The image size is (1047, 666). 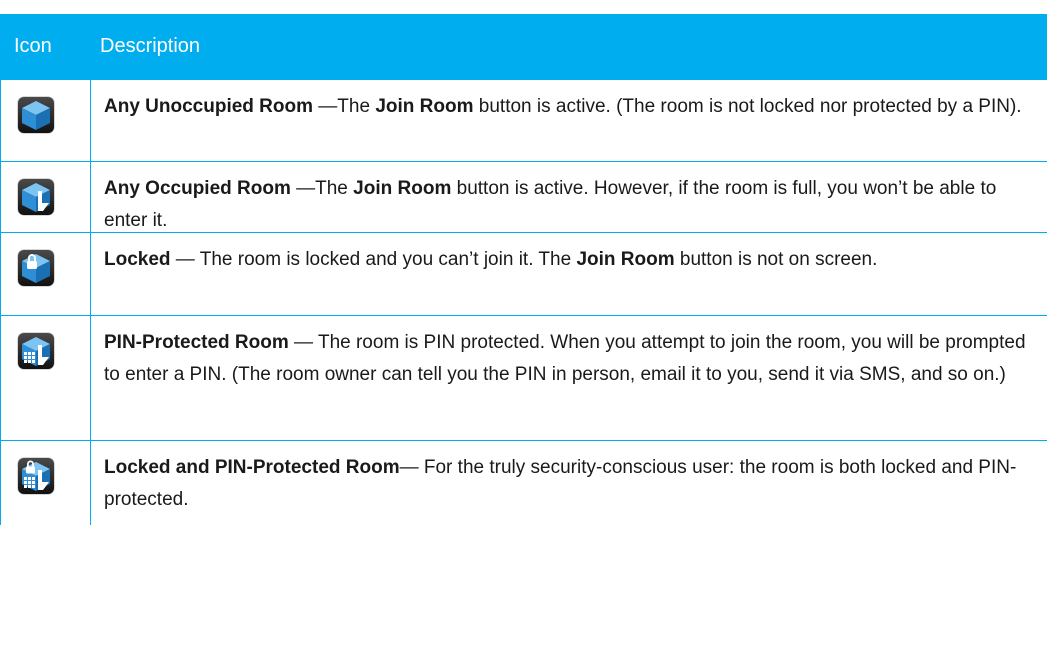 I want to click on row-title: Any Occupied Room, so click(x=197, y=188).